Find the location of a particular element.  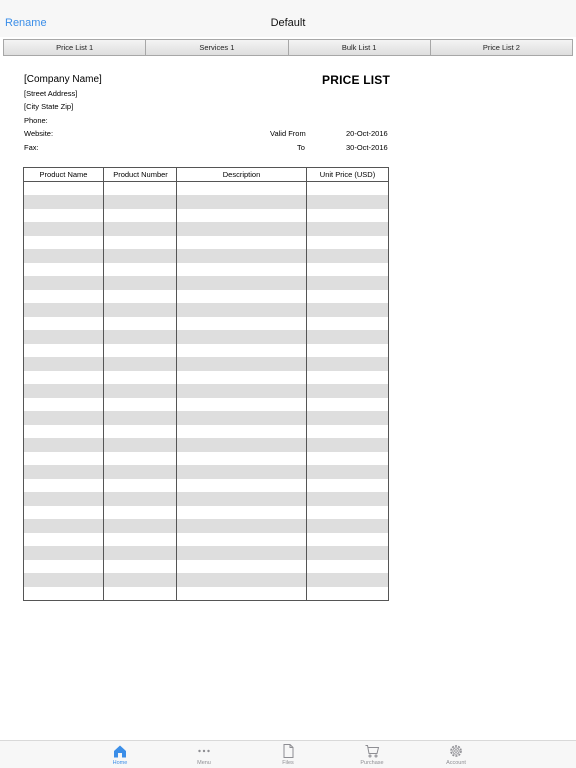

navigation-bar: Rename Default is located at coordinates (288, 18).